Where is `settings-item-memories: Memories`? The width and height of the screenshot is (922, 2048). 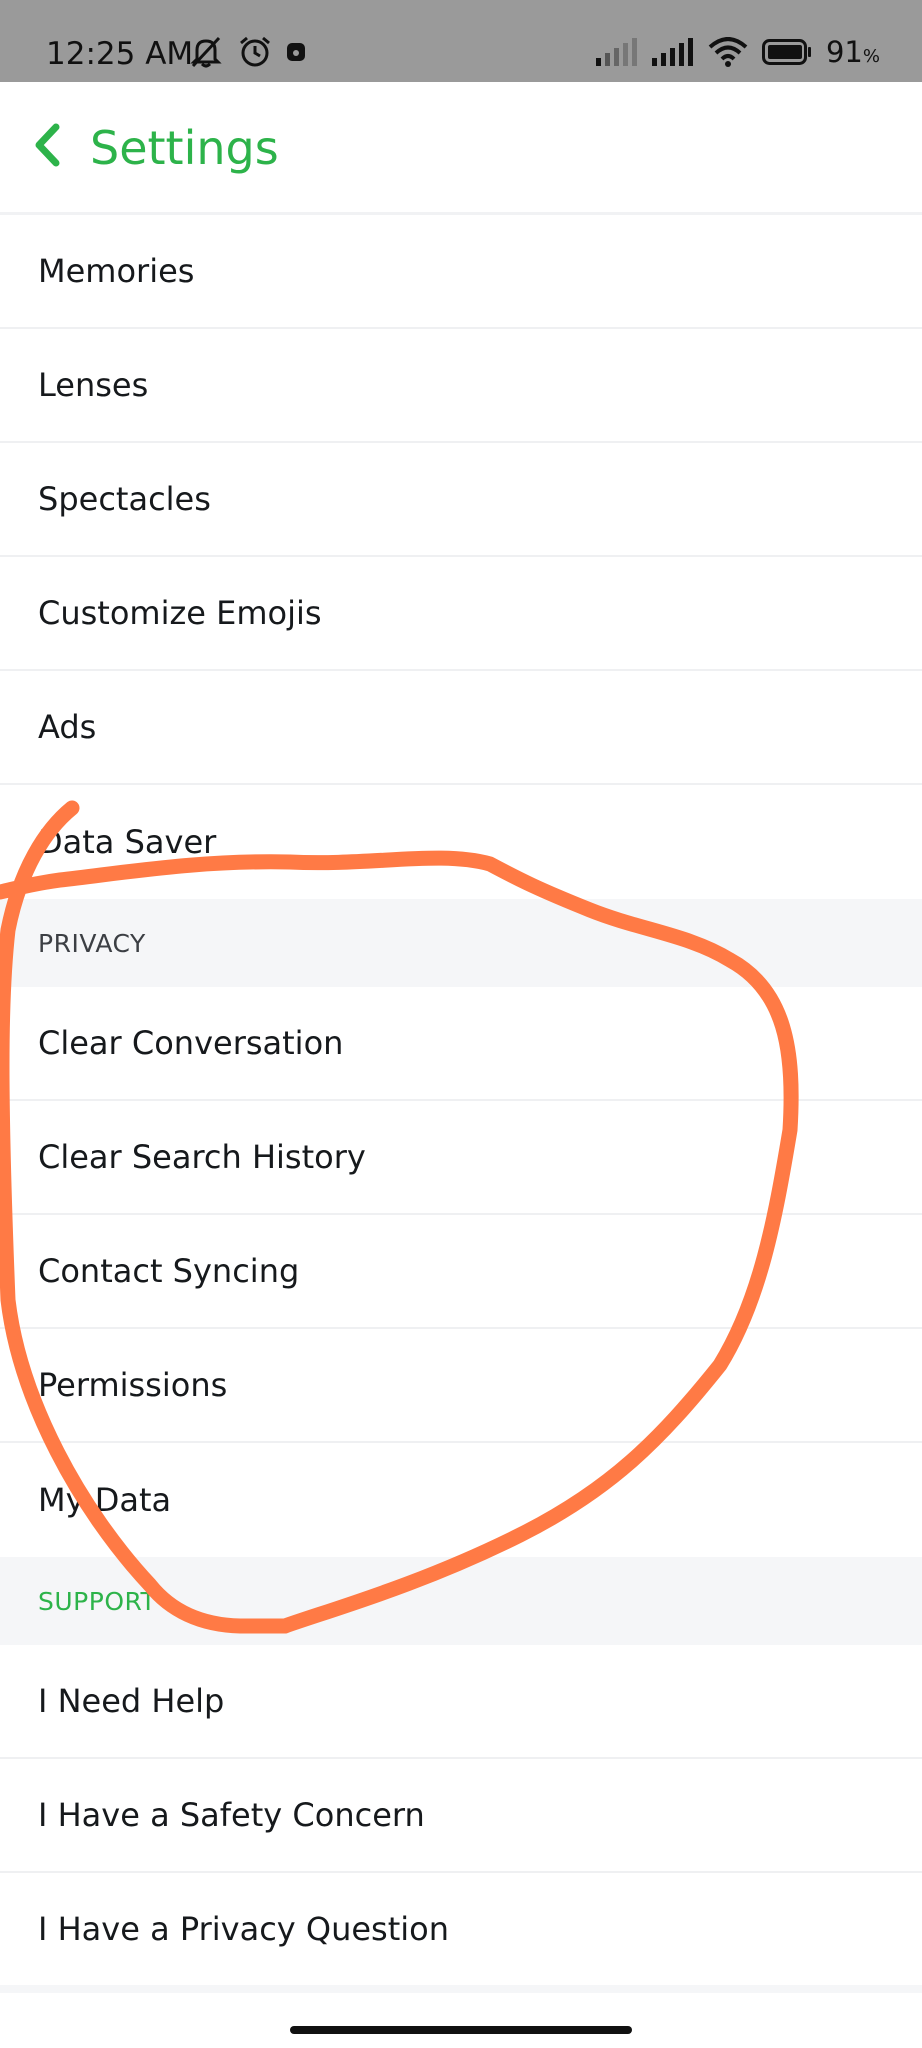 settings-item-memories: Memories is located at coordinates (461, 272).